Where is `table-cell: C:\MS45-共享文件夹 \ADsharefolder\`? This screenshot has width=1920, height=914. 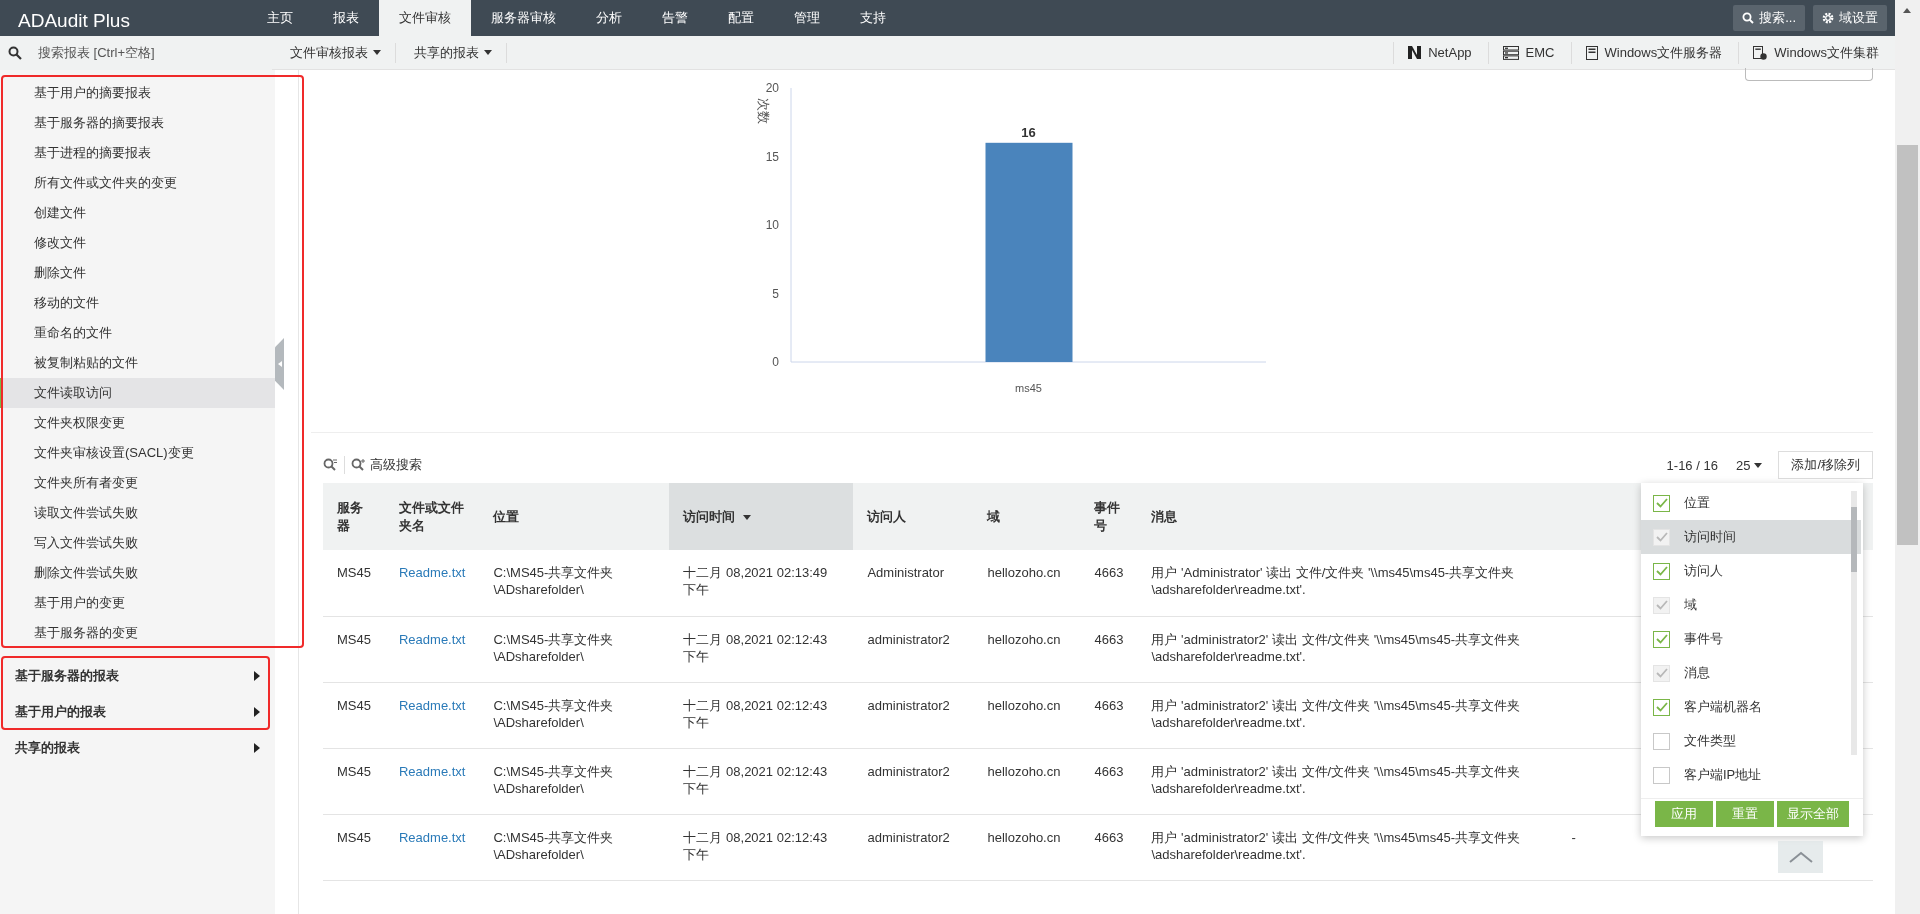 table-cell: C:\MS45-共享文件夹 \ADsharefolder\ is located at coordinates (574, 715).